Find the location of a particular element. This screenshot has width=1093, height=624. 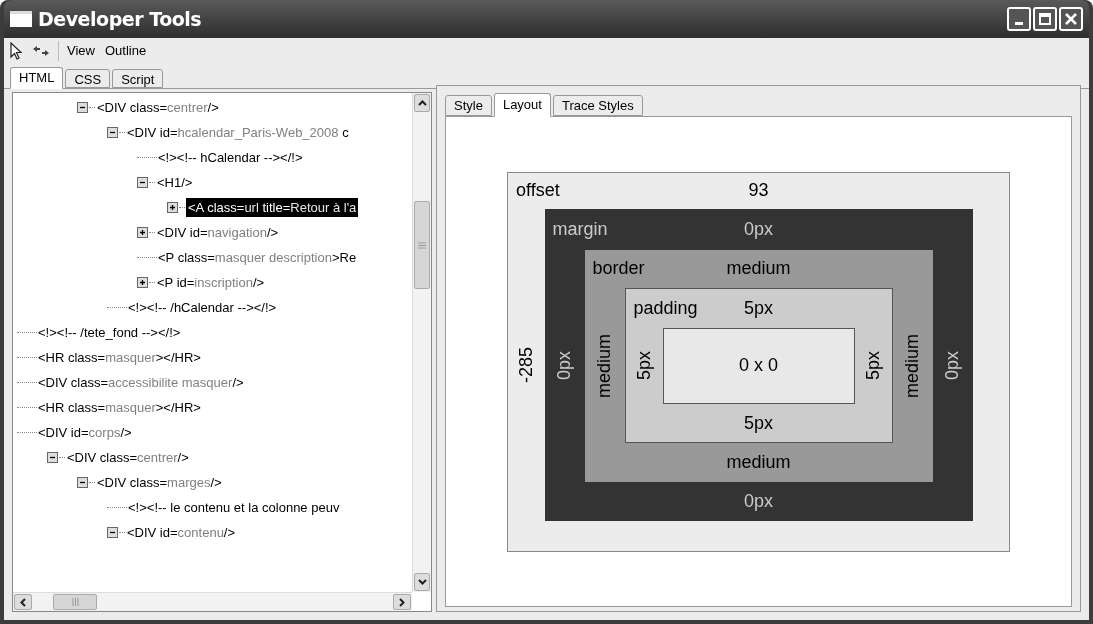

box-label: padding is located at coordinates (665, 308).